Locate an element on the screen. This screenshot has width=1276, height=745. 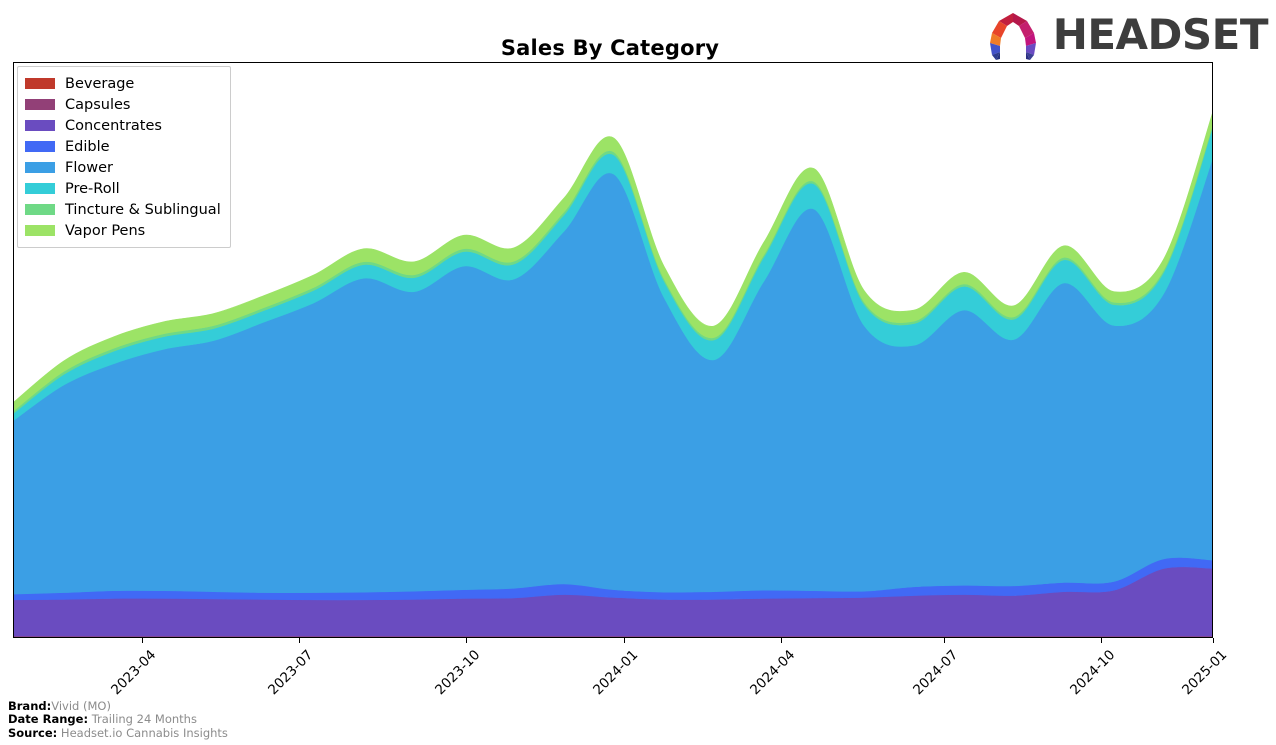
footer-row: Source: Headset.io Cannabis Insights is located at coordinates (118, 733).